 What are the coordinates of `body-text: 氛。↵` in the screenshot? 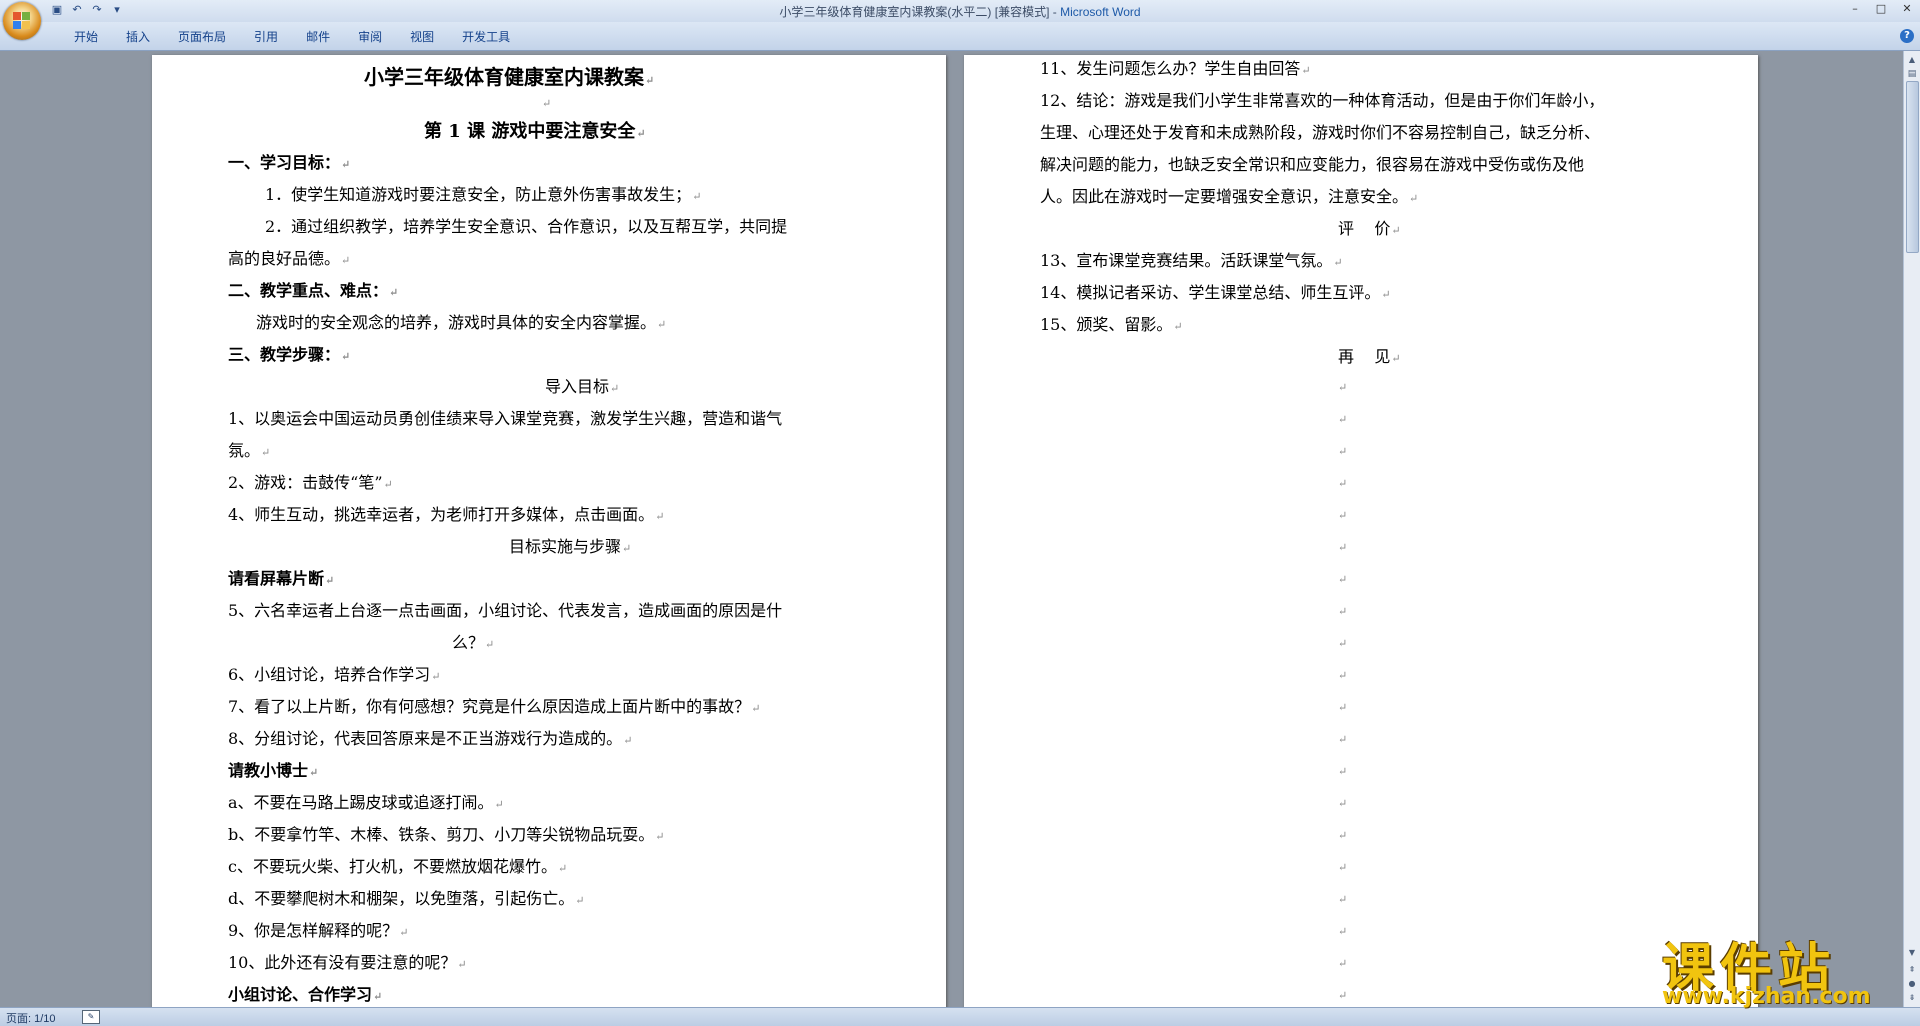 It's located at (249, 450).